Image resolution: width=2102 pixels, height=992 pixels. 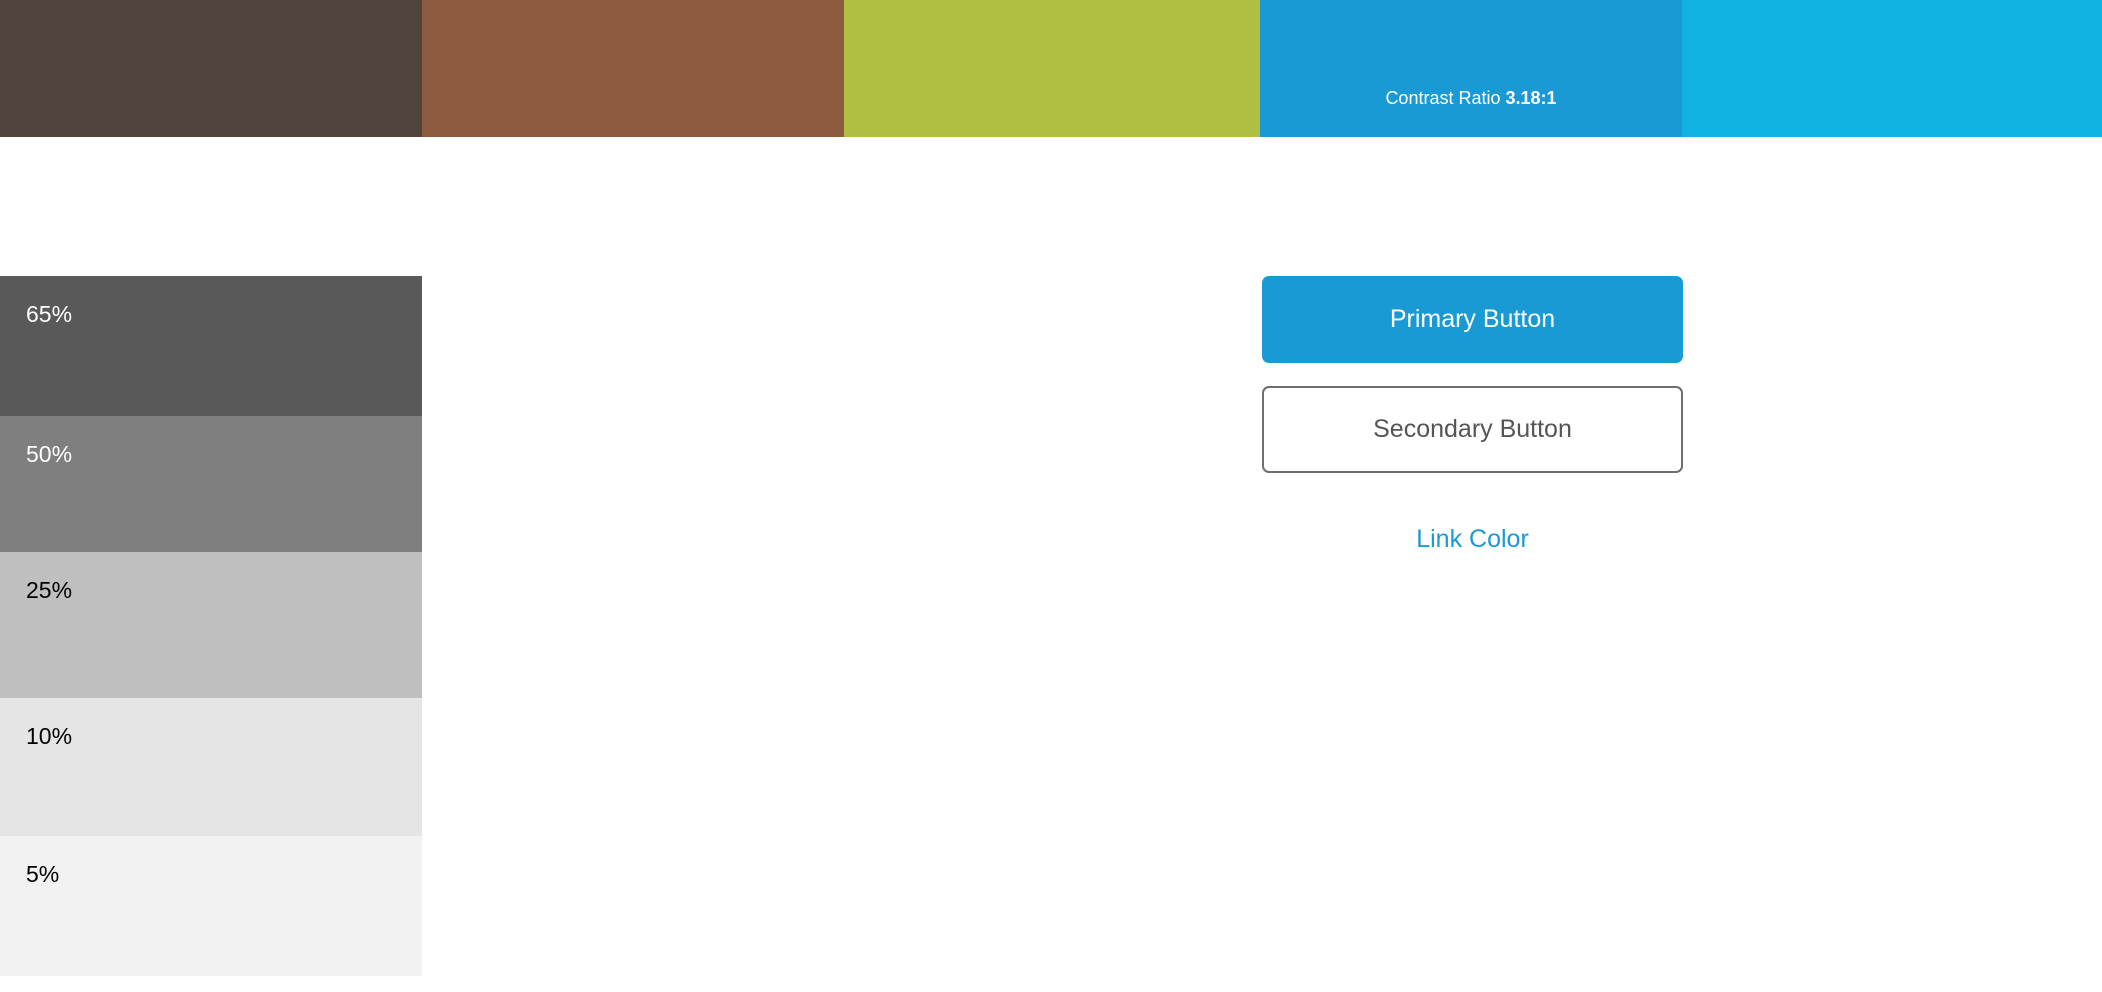 What do you see at coordinates (1472, 429) in the screenshot?
I see `secondary-button: Secondary Button` at bounding box center [1472, 429].